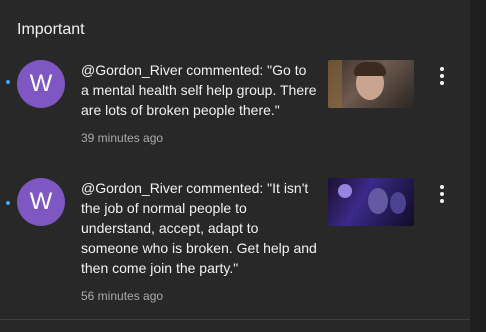 The width and height of the screenshot is (486, 332). What do you see at coordinates (478, 166) in the screenshot?
I see `panel-edge` at bounding box center [478, 166].